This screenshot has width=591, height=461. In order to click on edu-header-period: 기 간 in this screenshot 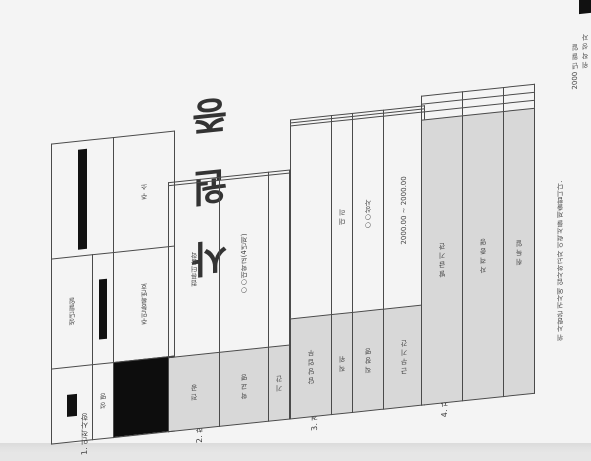, I will do `click(279, 383)`.